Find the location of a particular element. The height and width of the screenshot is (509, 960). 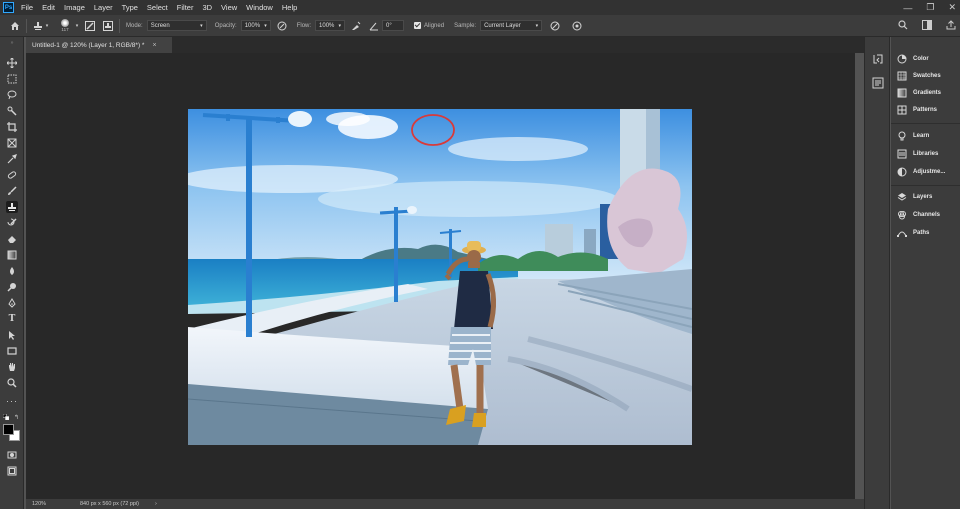

more-tools-icon: ··· is located at coordinates (12, 401).